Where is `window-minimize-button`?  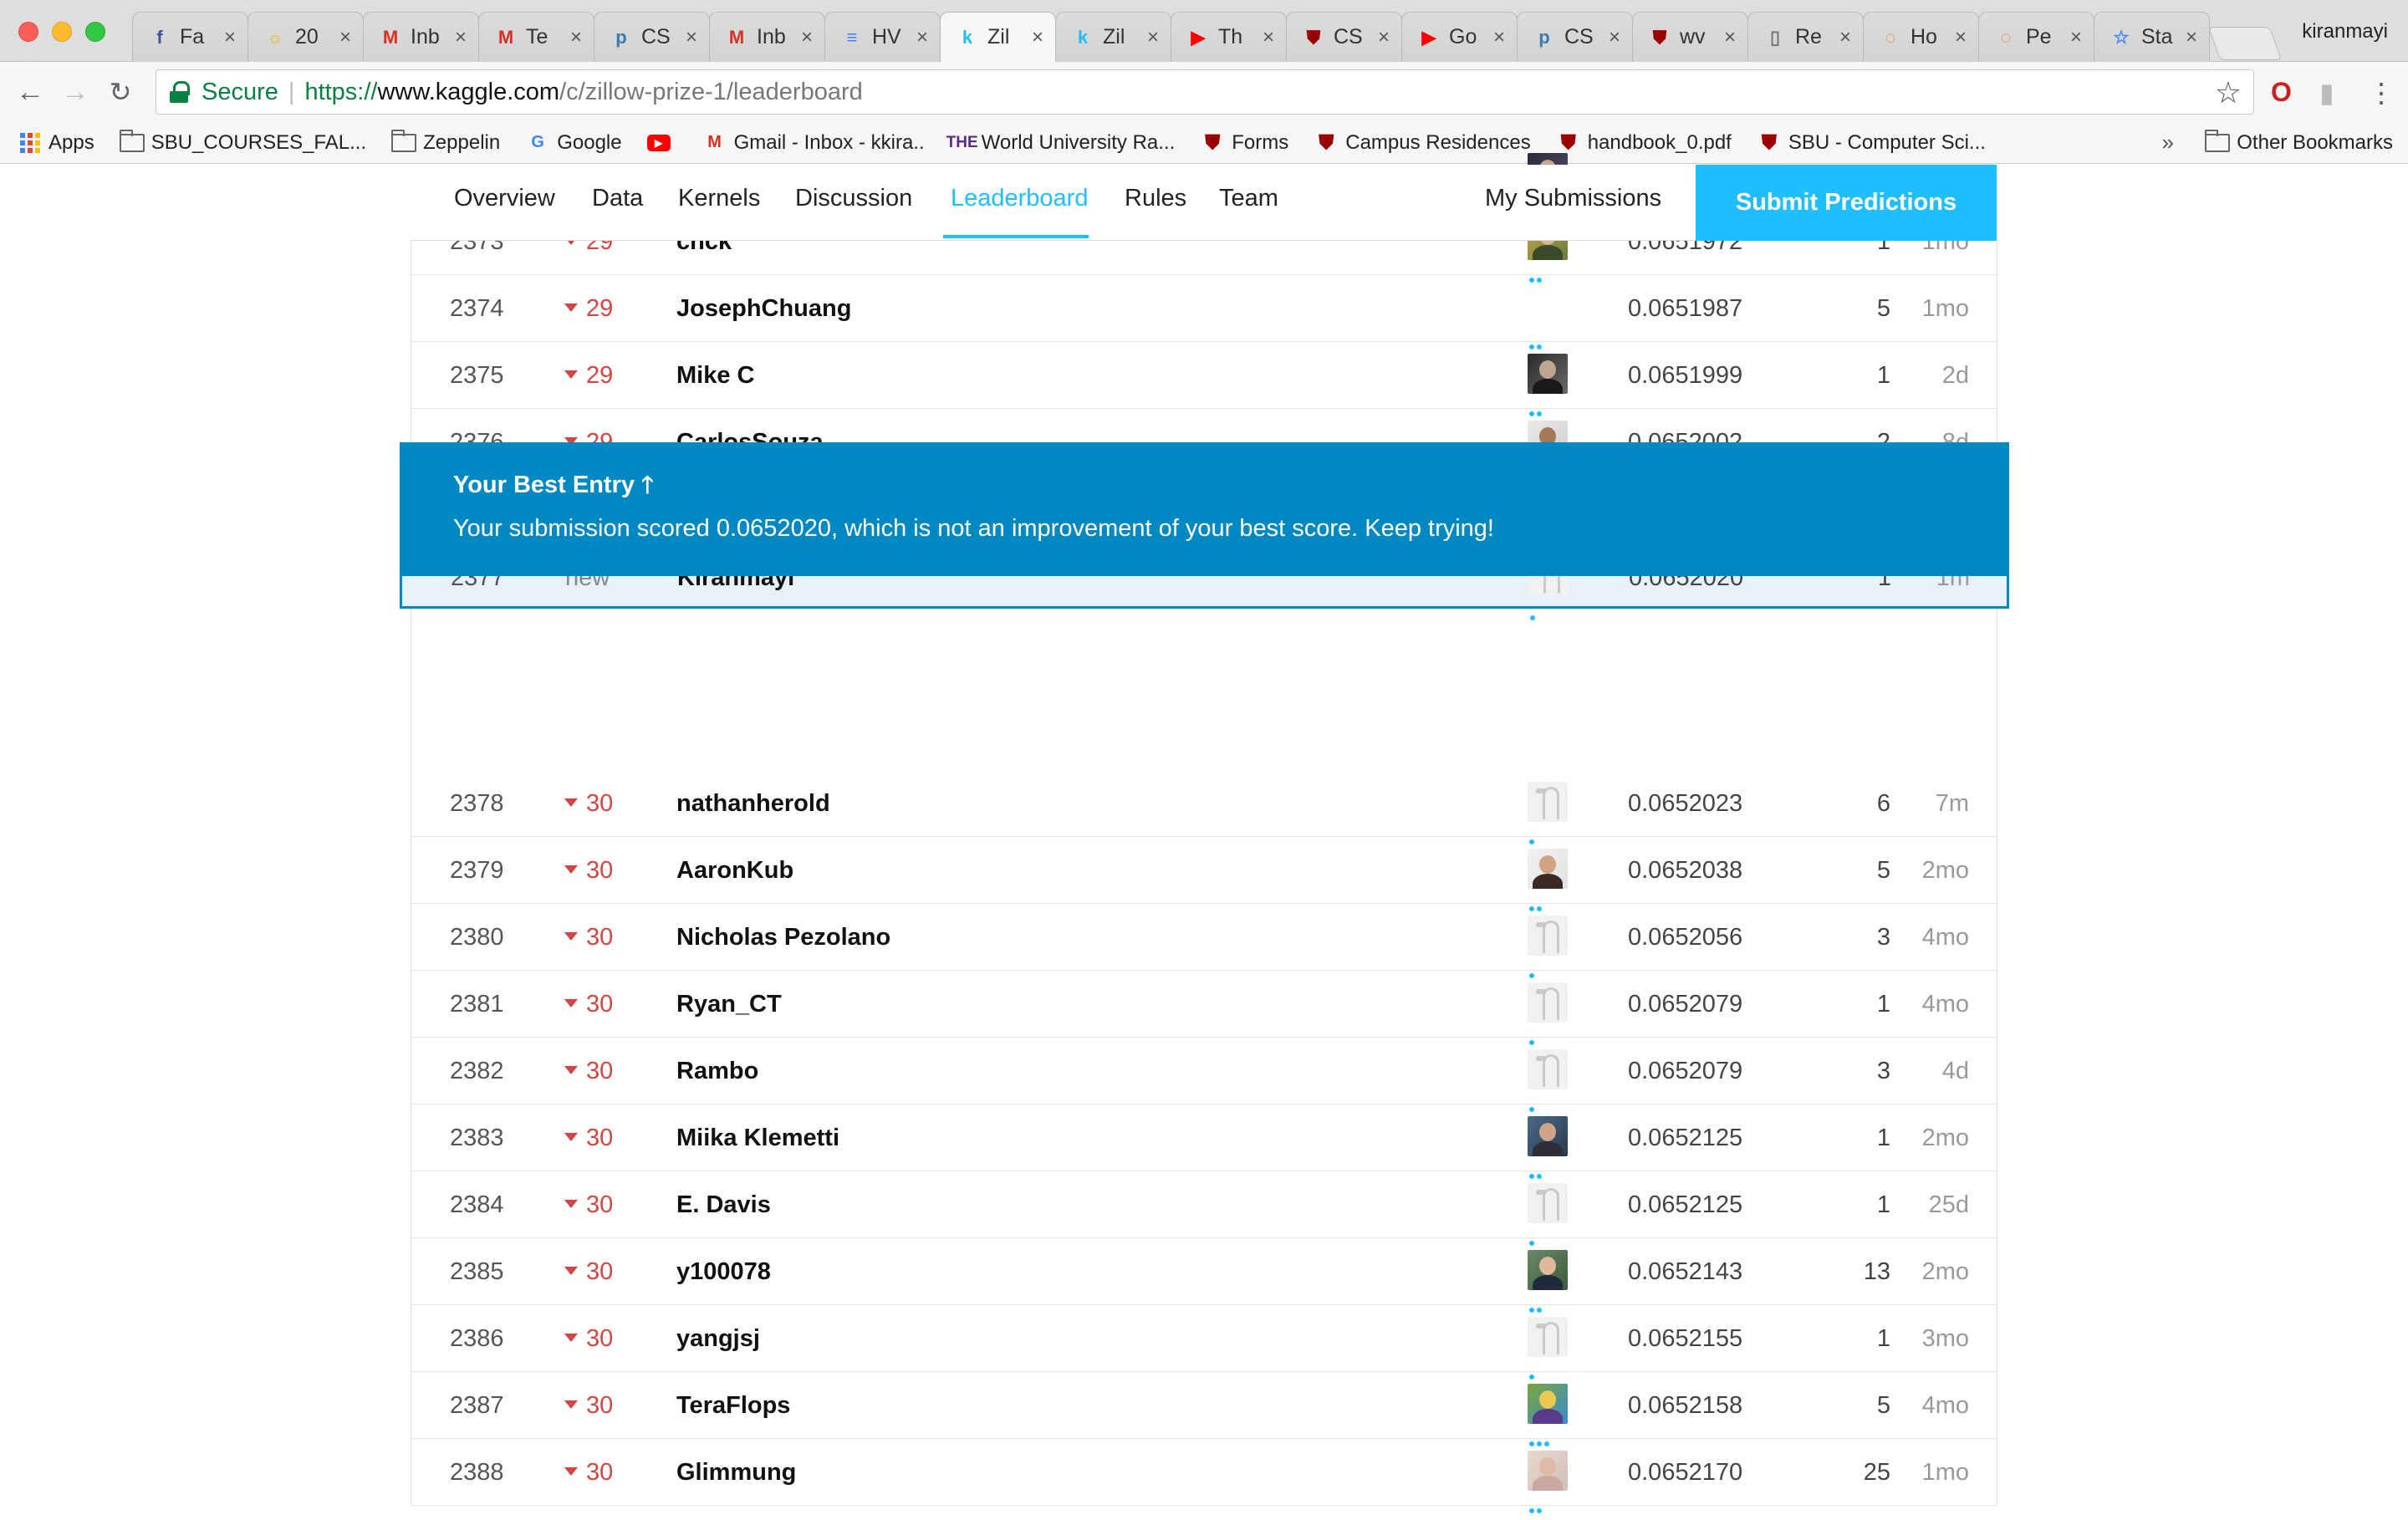
window-minimize-button is located at coordinates (62, 32).